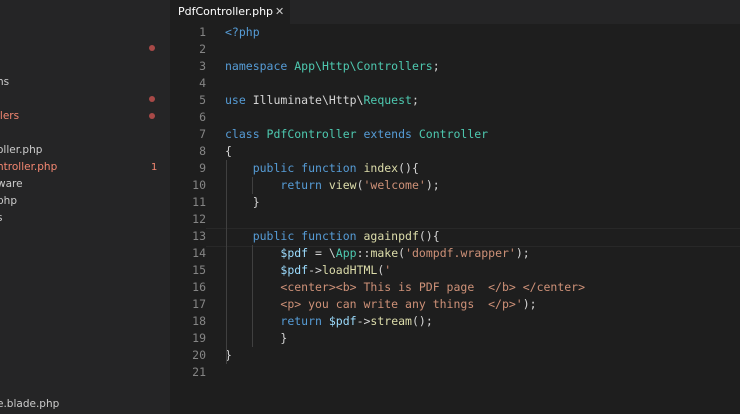  What do you see at coordinates (199, 321) in the screenshot?
I see `line-number: 18` at bounding box center [199, 321].